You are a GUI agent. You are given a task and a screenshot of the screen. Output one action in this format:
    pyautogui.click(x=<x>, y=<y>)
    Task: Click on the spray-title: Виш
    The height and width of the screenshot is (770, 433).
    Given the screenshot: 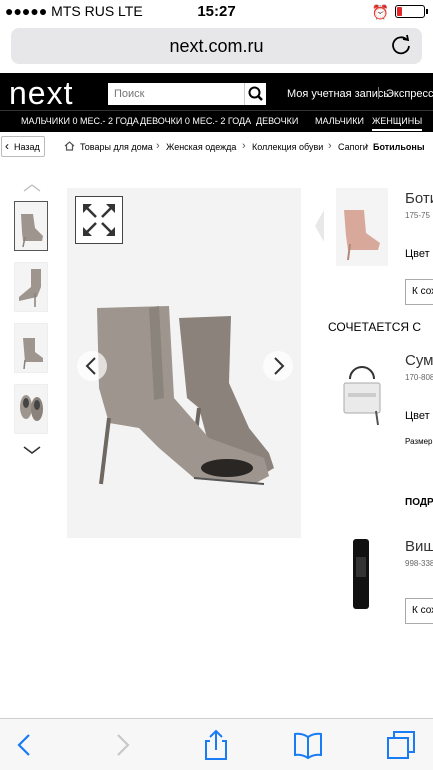 What is the action you would take?
    pyautogui.click(x=419, y=546)
    